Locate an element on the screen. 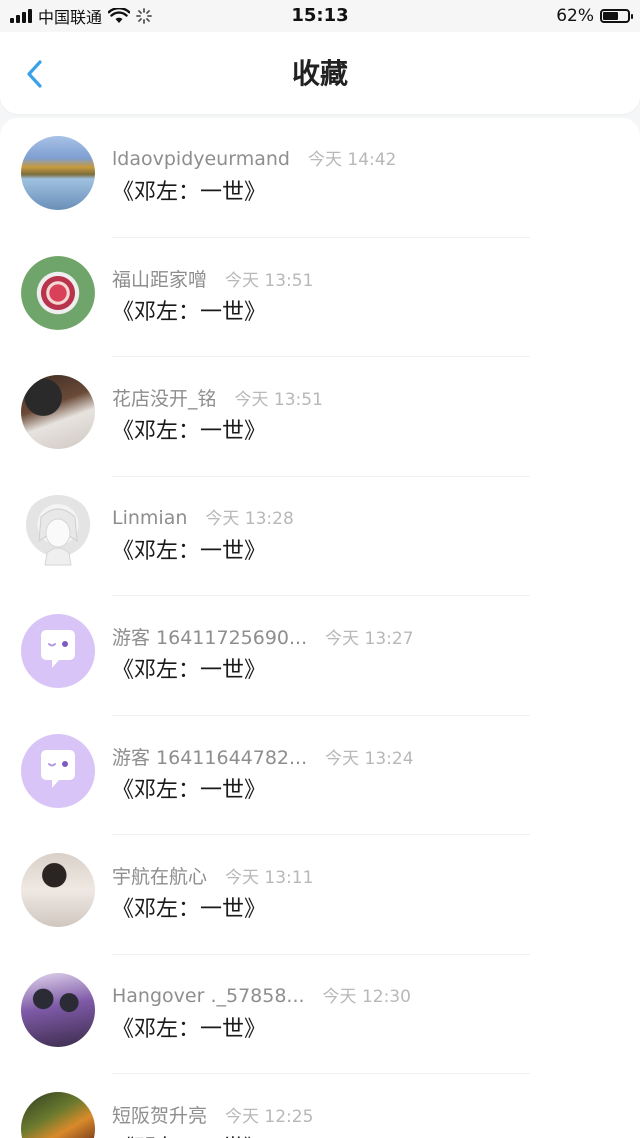 The width and height of the screenshot is (640, 1138). list-item: 游客 16411725690... 今天 13:27 《邓左：一世》 is located at coordinates (320, 656).